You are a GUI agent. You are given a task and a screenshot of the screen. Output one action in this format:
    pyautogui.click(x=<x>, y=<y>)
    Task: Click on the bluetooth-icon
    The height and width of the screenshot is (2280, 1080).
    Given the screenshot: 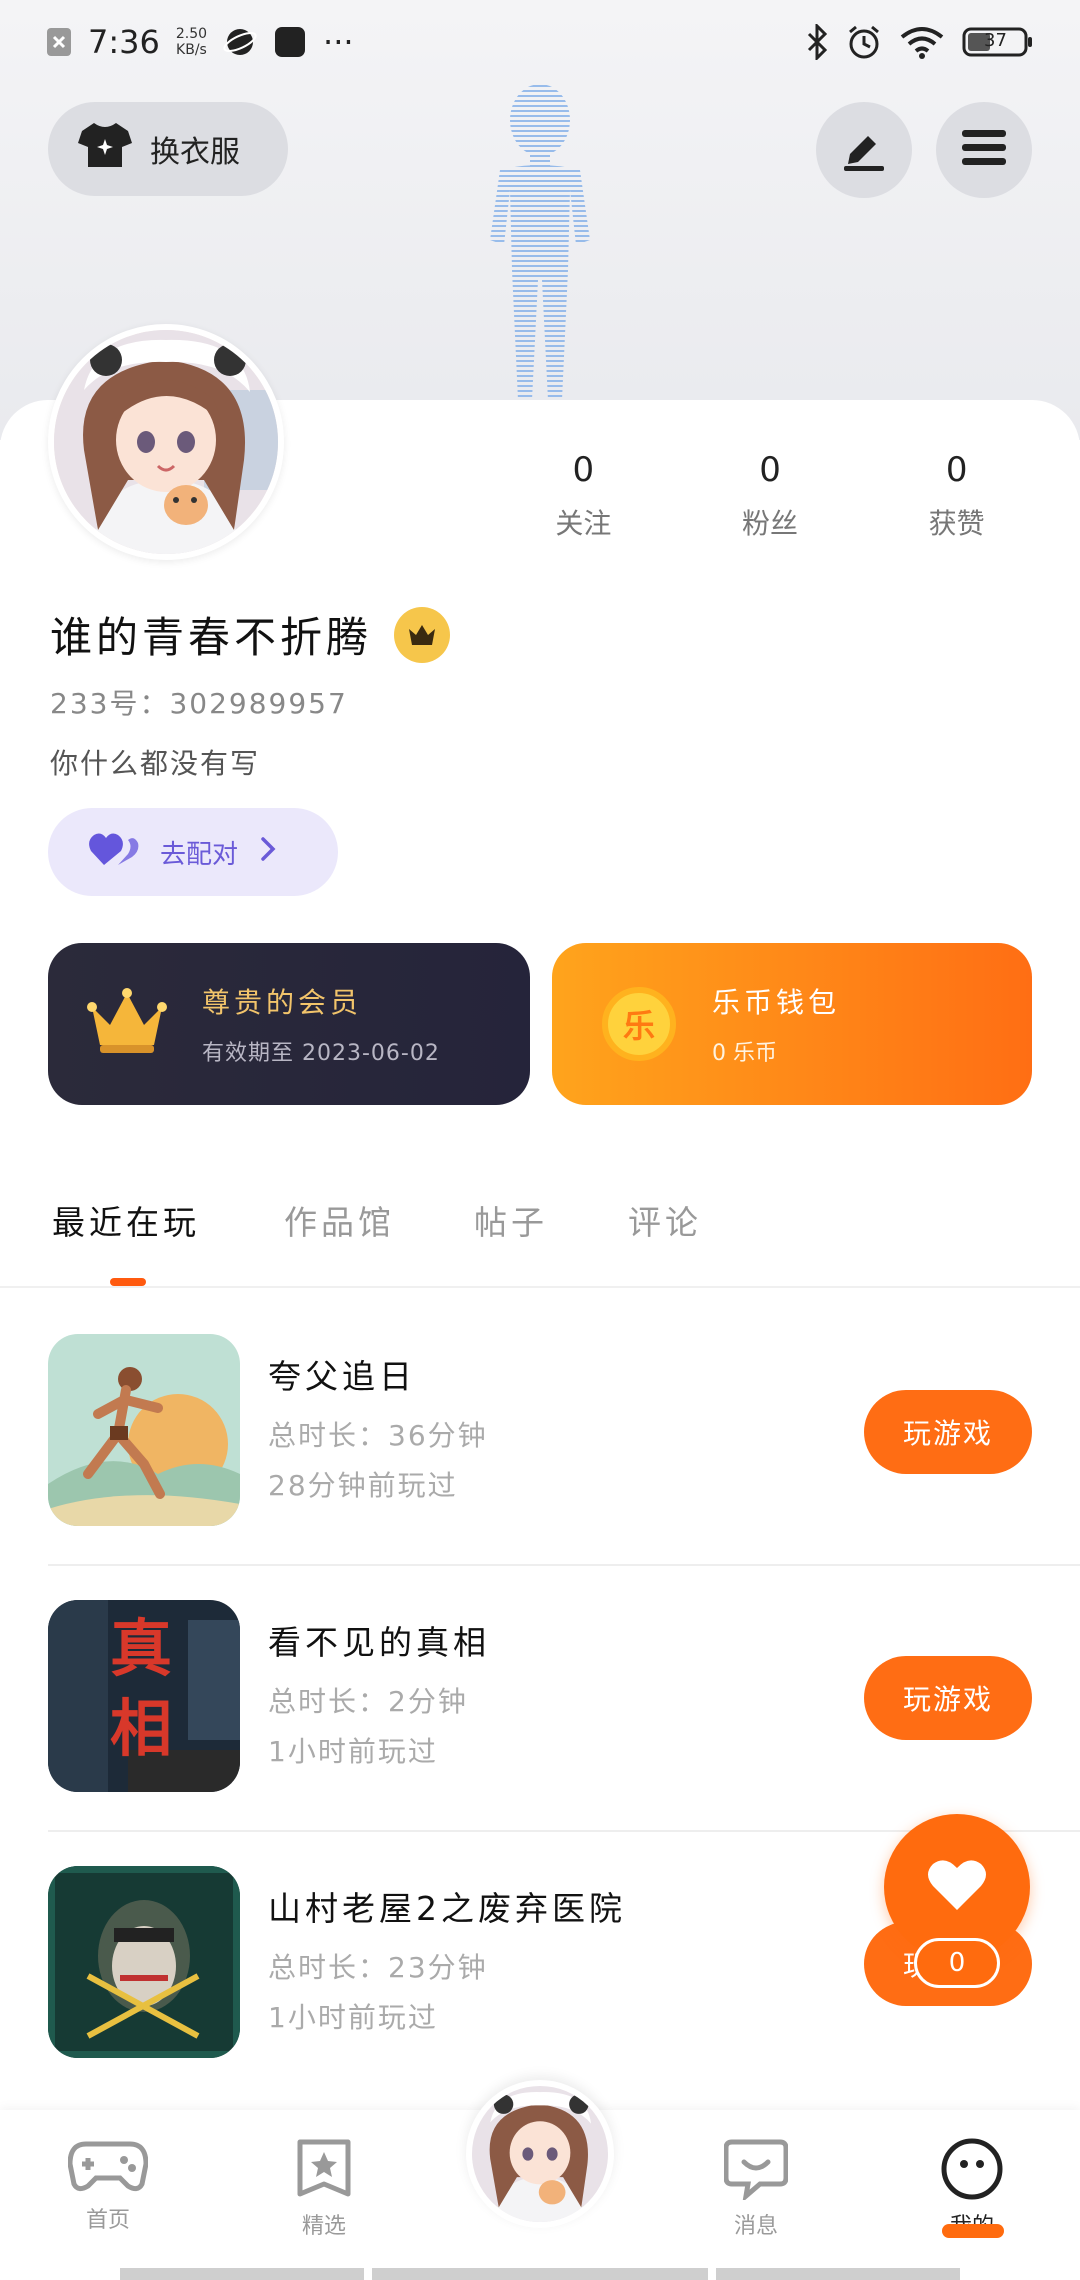 What is the action you would take?
    pyautogui.click(x=817, y=42)
    